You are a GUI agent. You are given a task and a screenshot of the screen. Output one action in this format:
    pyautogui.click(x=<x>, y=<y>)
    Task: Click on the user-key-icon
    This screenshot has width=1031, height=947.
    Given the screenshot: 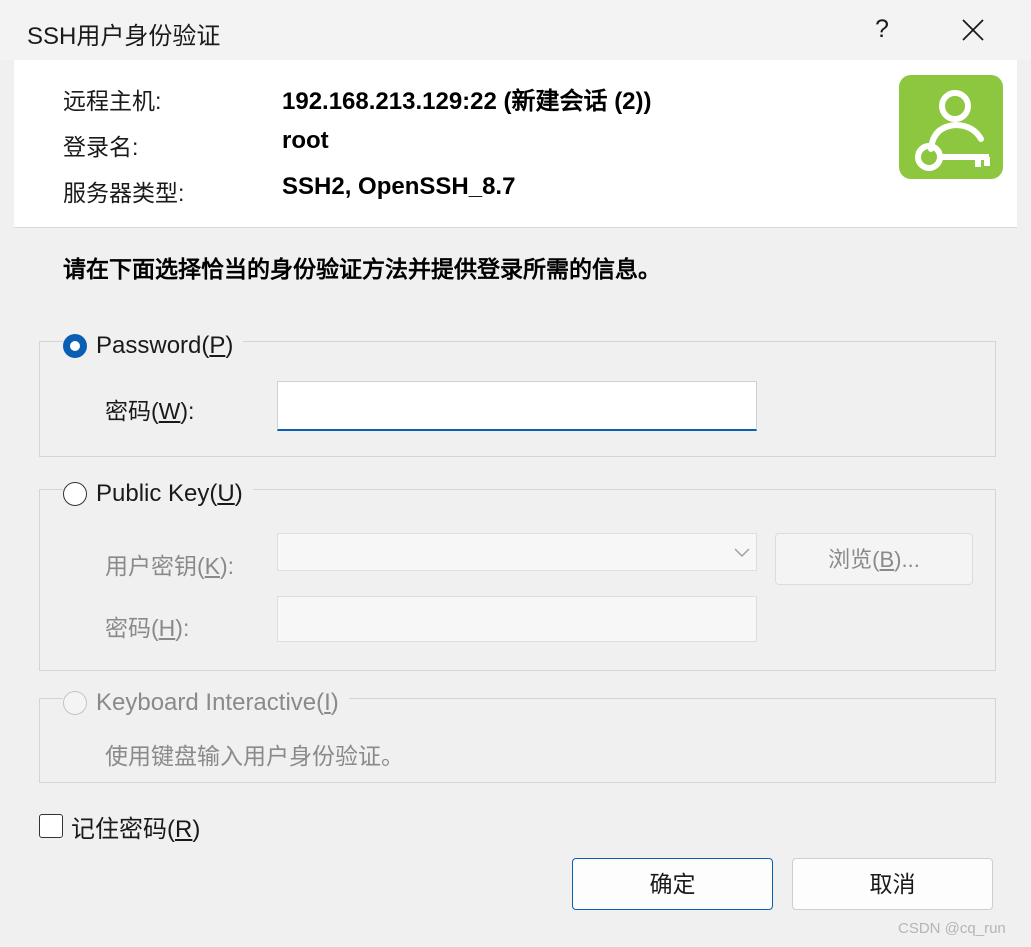 What is the action you would take?
    pyautogui.click(x=952, y=130)
    